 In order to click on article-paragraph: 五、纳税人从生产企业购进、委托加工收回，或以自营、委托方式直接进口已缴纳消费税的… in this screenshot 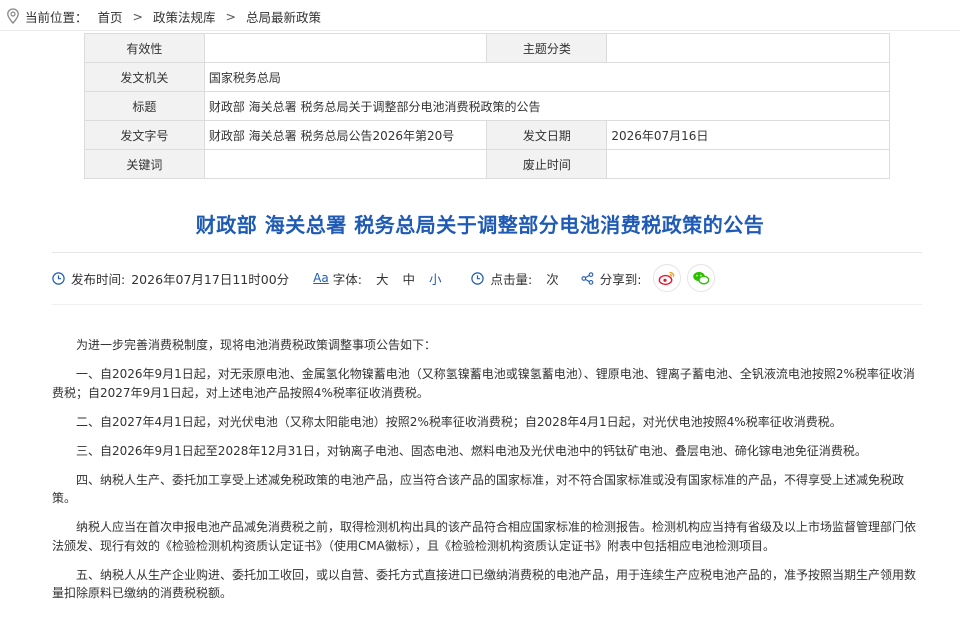, I will do `click(484, 584)`.